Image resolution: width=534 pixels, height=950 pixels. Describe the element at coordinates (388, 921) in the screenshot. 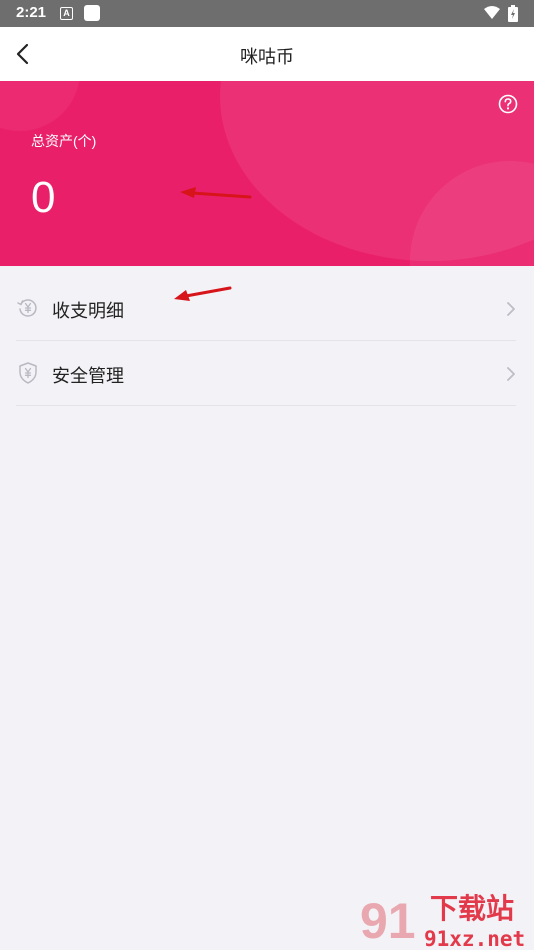

I see `watermark-digits: 91` at that location.